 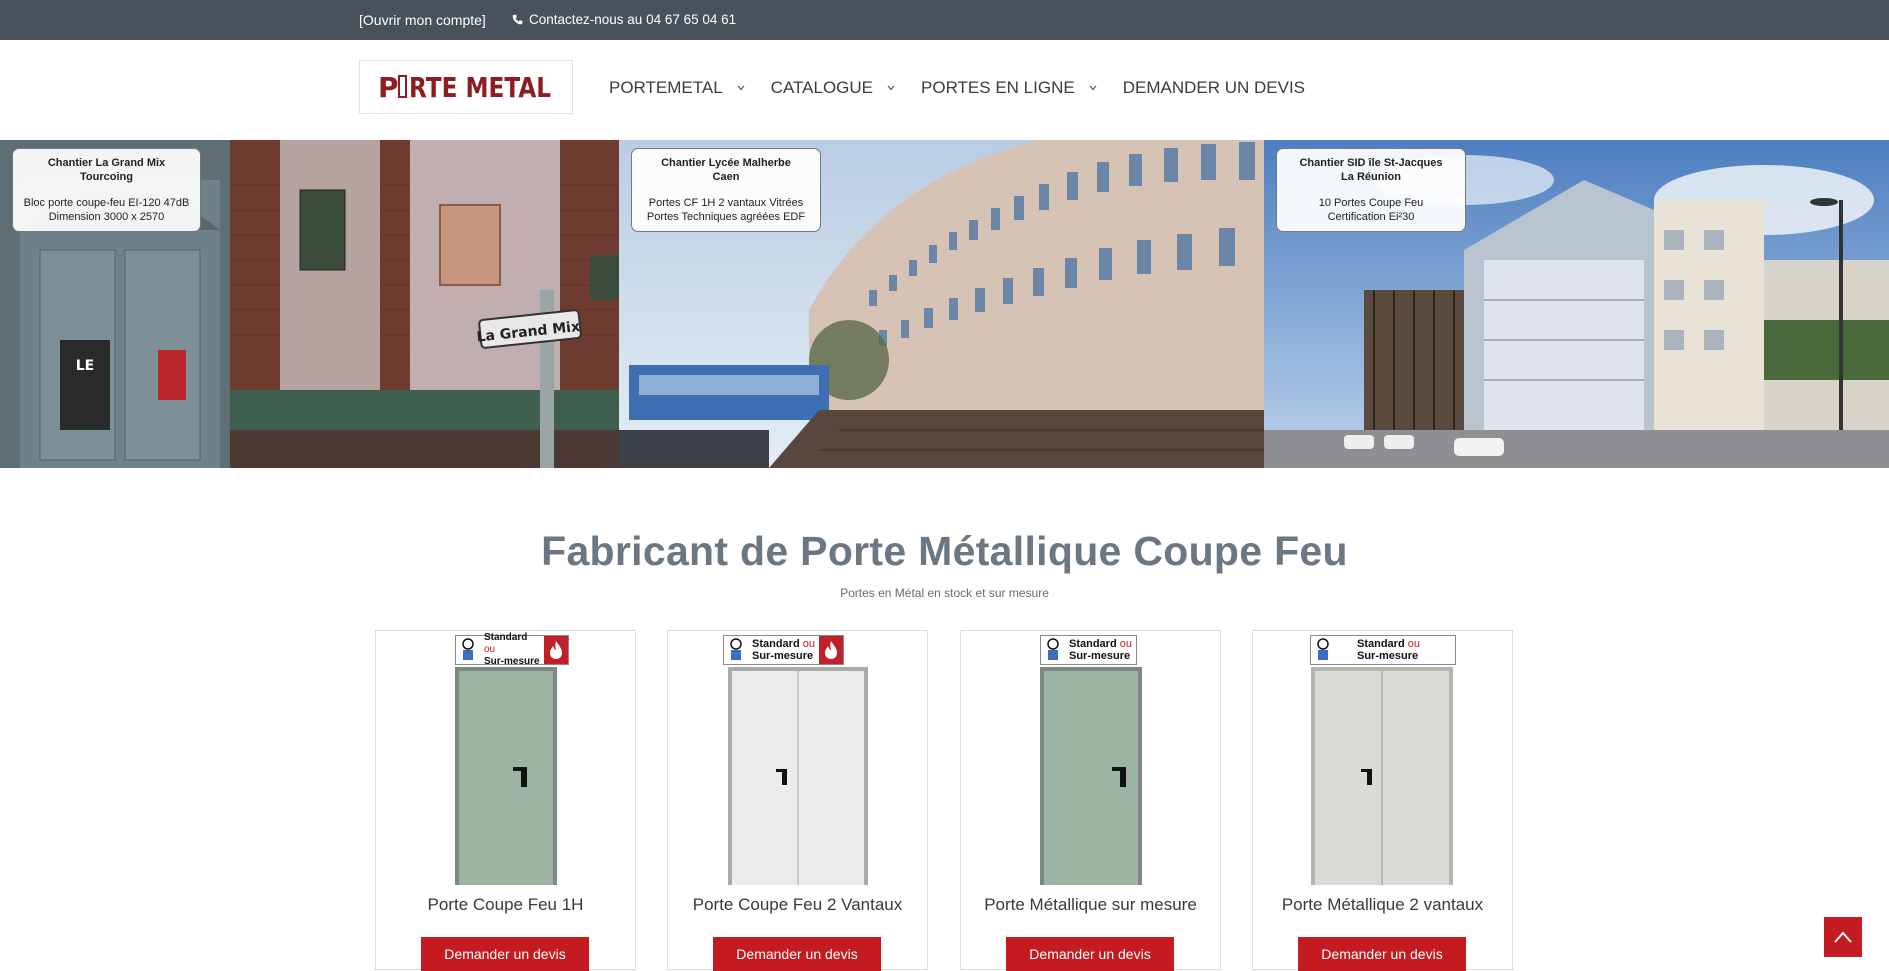 I want to click on product-name: Porte Métallique sur mesure, so click(x=1090, y=905).